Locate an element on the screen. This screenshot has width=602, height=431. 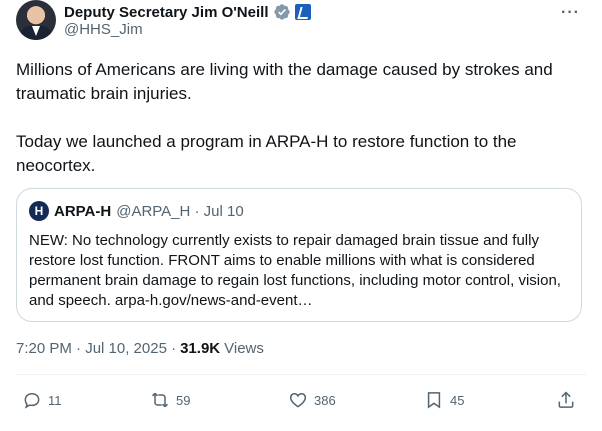
divider is located at coordinates (301, 374).